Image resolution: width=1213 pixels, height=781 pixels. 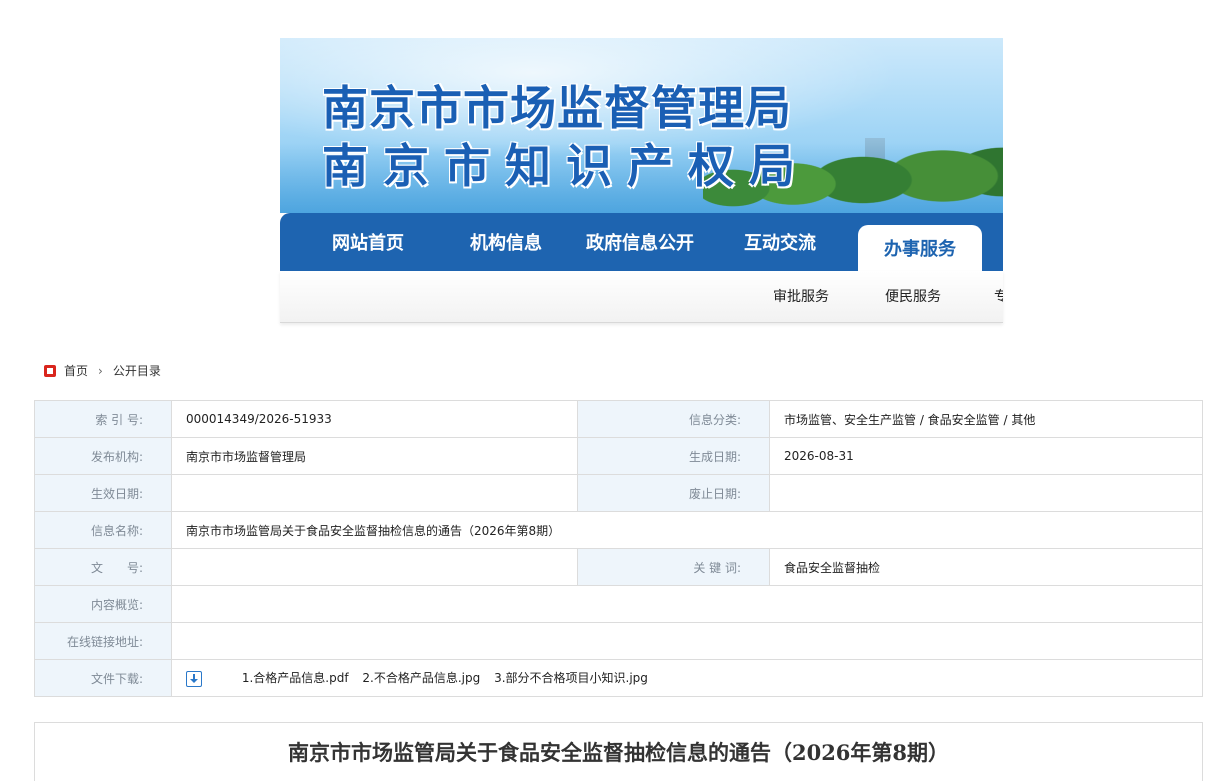 I want to click on subnav-item-convenience: 便民服务, so click(x=913, y=296).